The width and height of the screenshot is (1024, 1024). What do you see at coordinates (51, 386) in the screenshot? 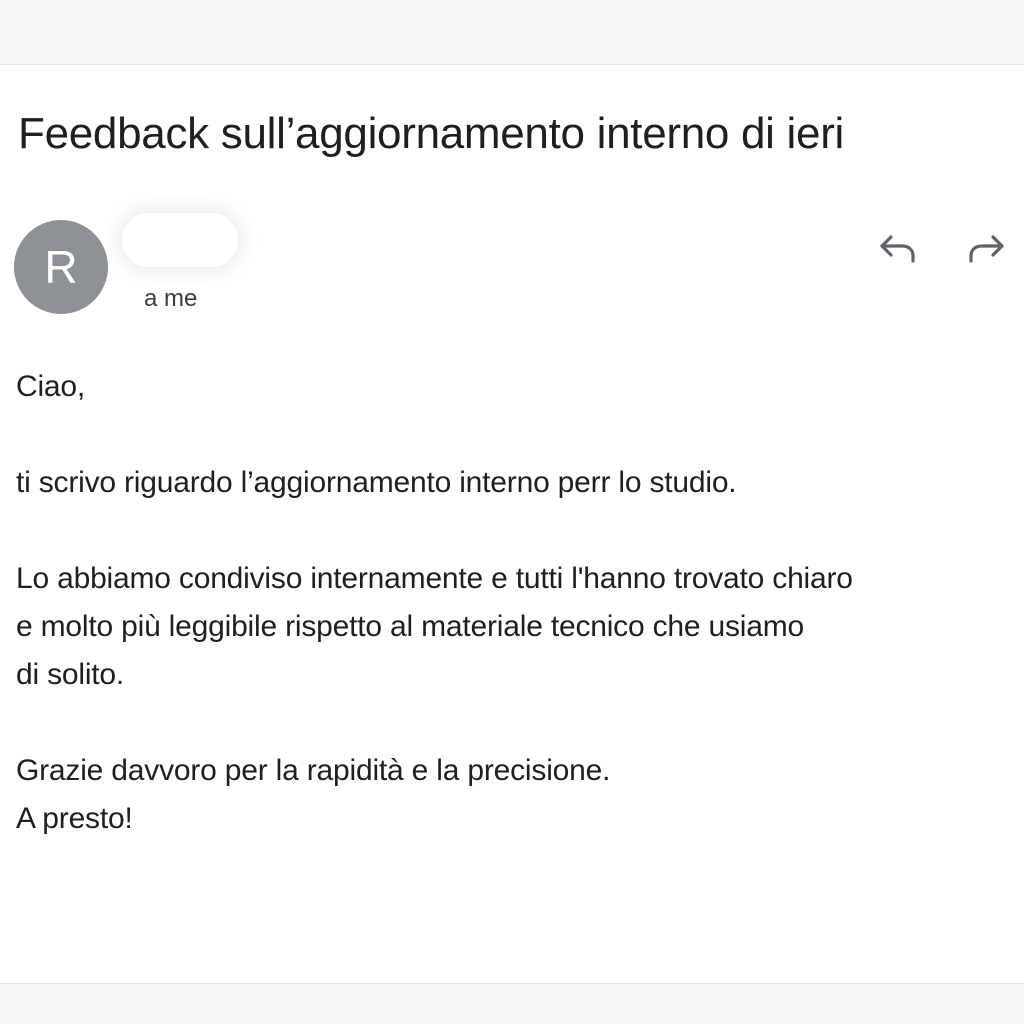
I see `greeting: Ciao,` at bounding box center [51, 386].